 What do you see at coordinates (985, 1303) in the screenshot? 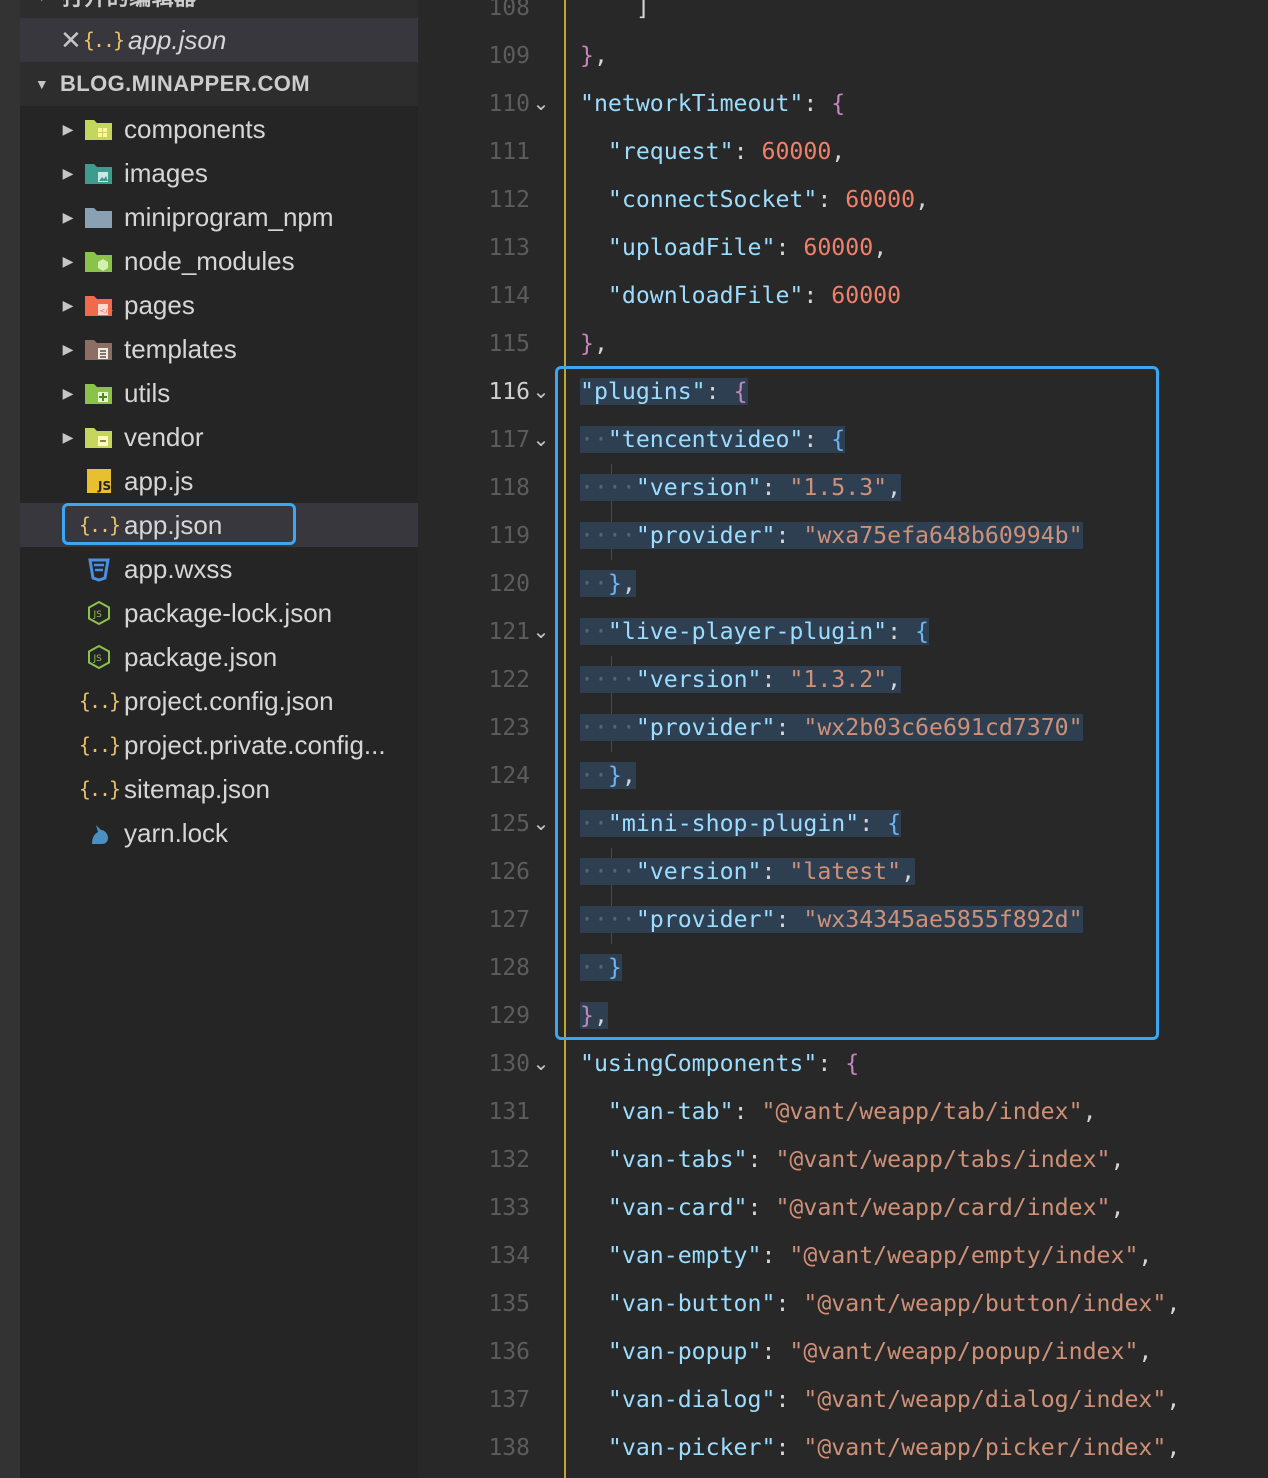
I see `code-token: "@vant/weapp/button/index"` at bounding box center [985, 1303].